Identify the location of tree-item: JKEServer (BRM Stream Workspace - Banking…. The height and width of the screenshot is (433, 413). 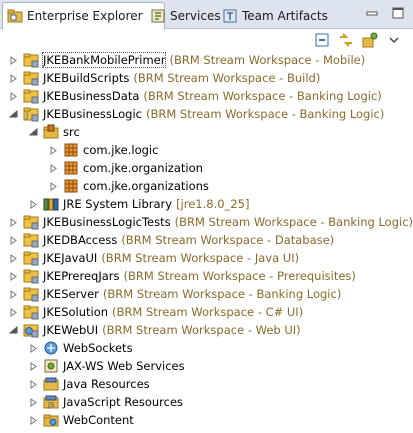
(174, 294).